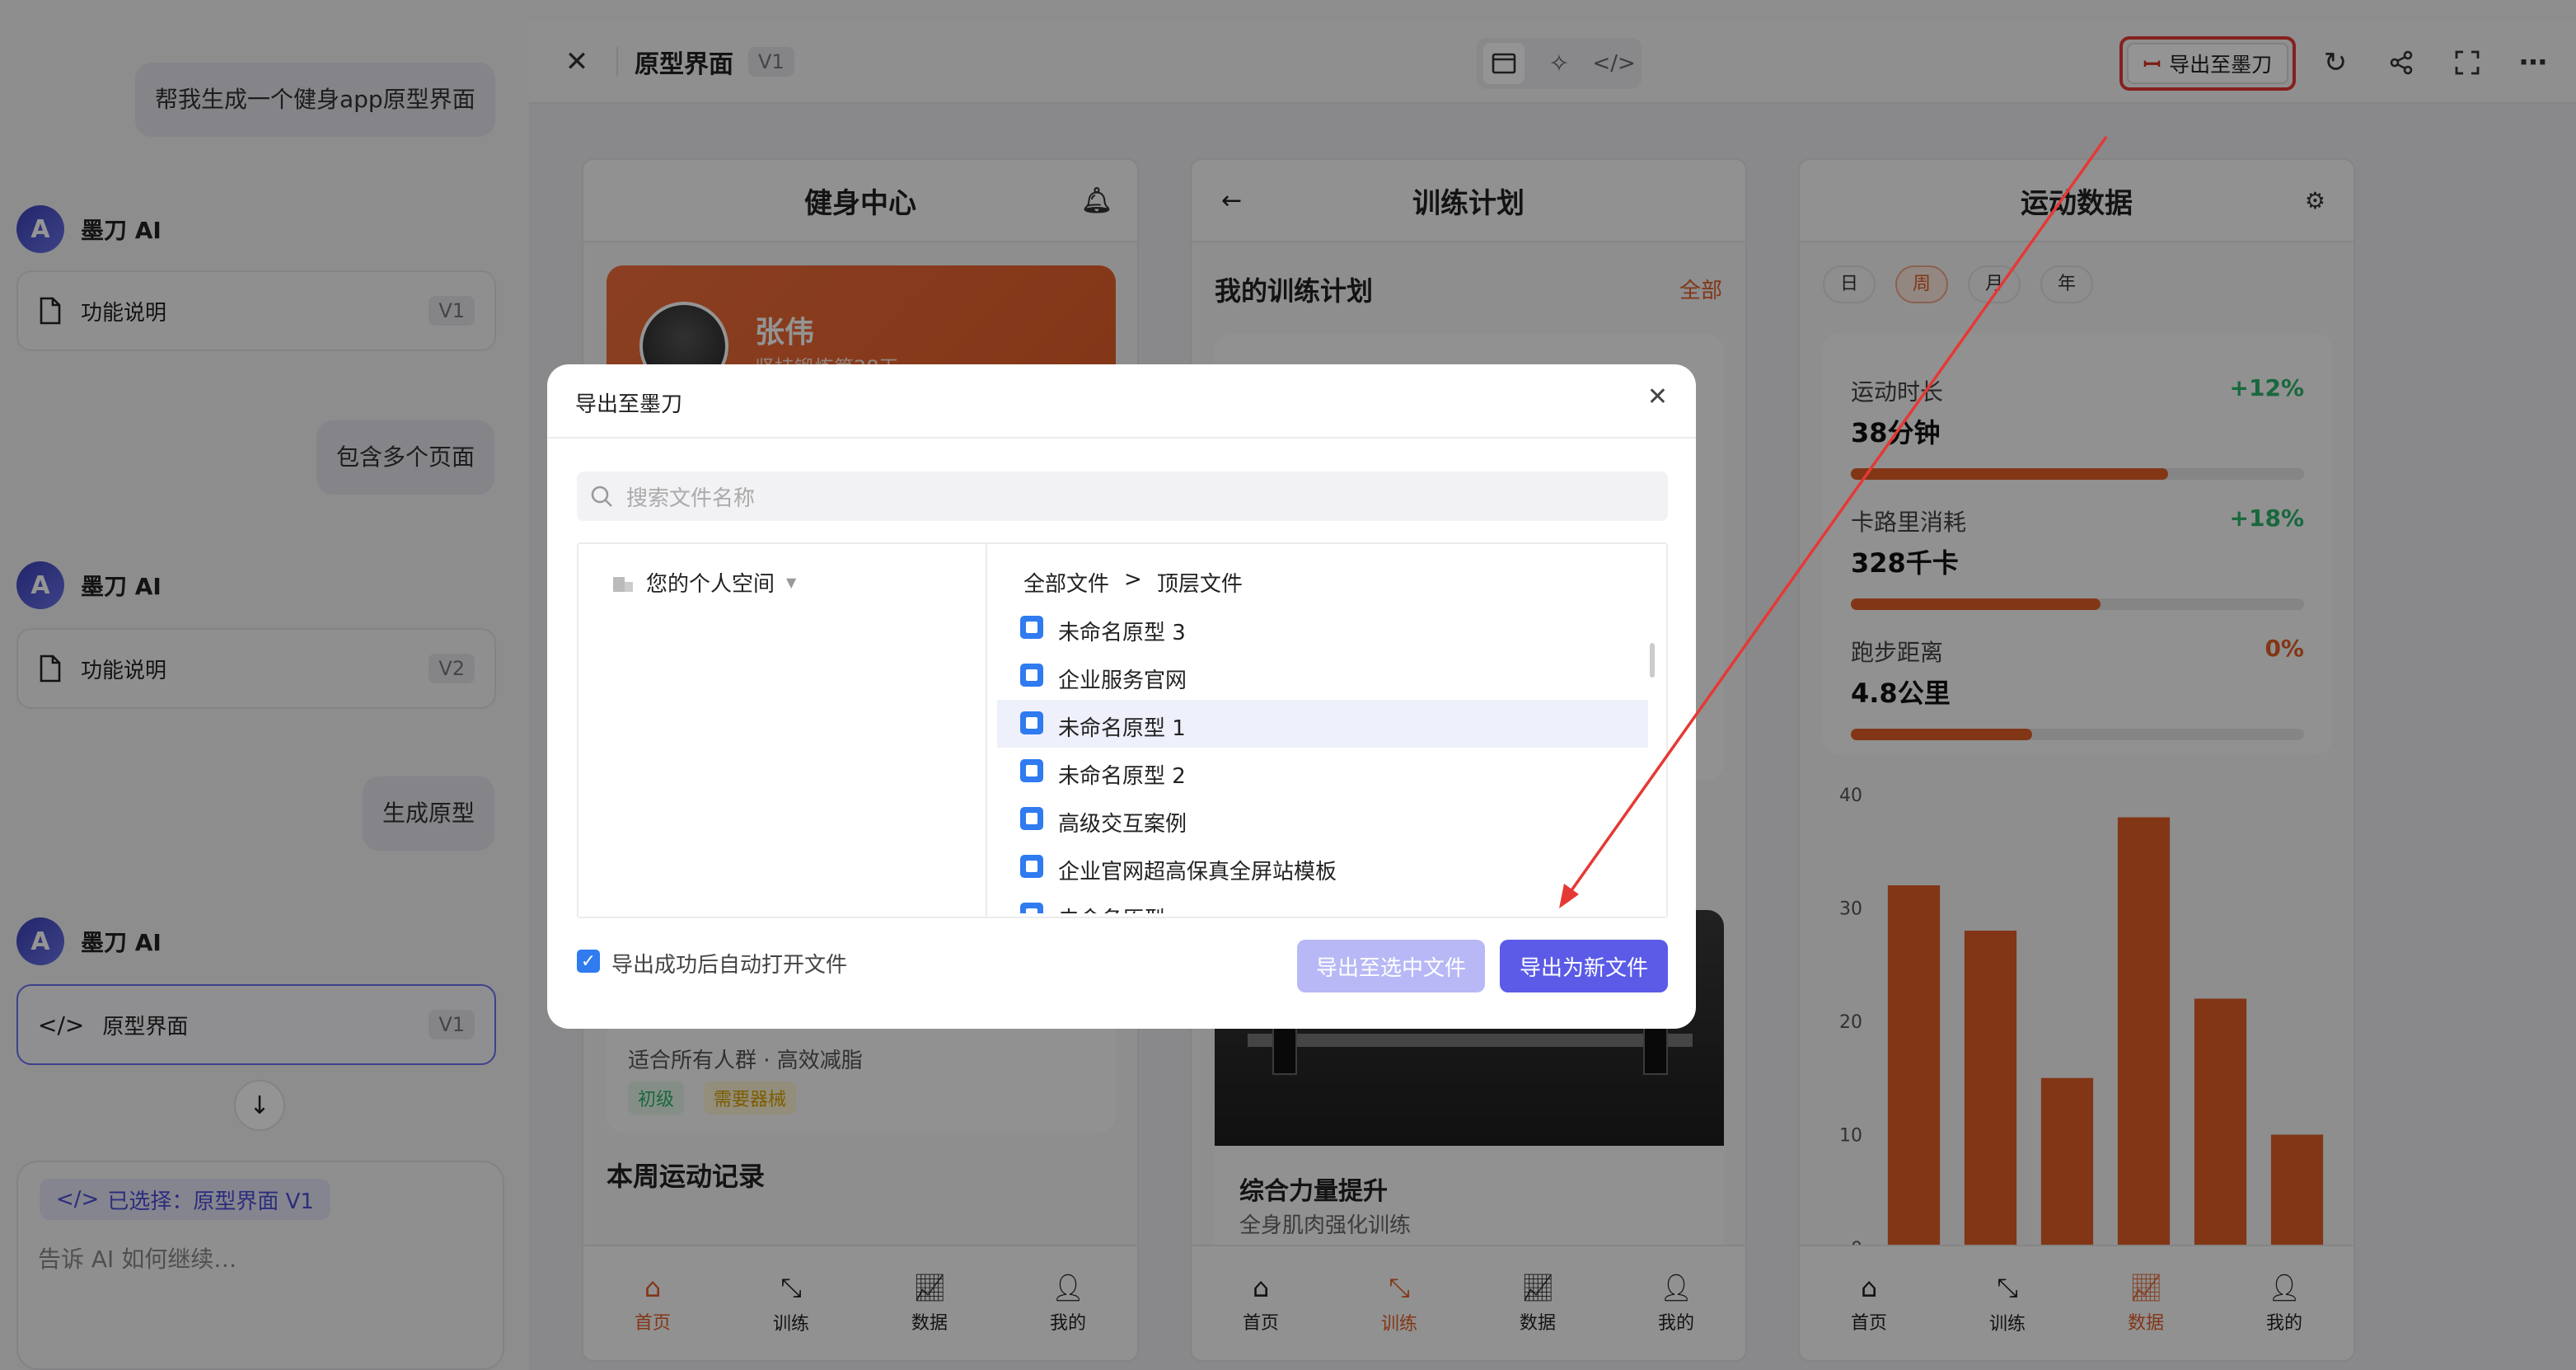 This screenshot has height=1370, width=2576. I want to click on file-row: 未命名原型, so click(1081, 902).